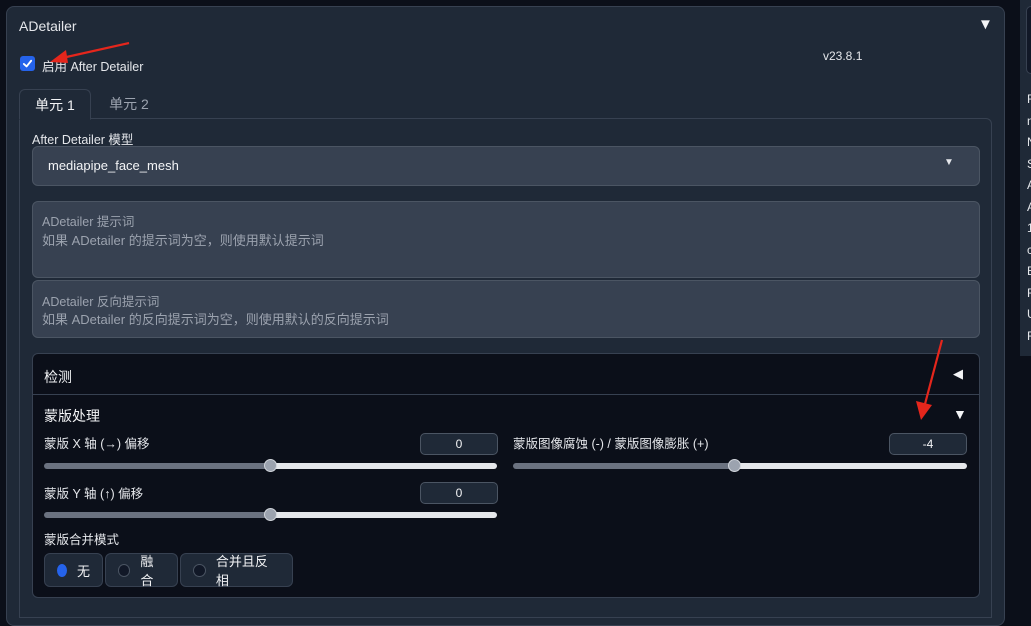  What do you see at coordinates (459, 444) in the screenshot?
I see `x-offset-number: 0` at bounding box center [459, 444].